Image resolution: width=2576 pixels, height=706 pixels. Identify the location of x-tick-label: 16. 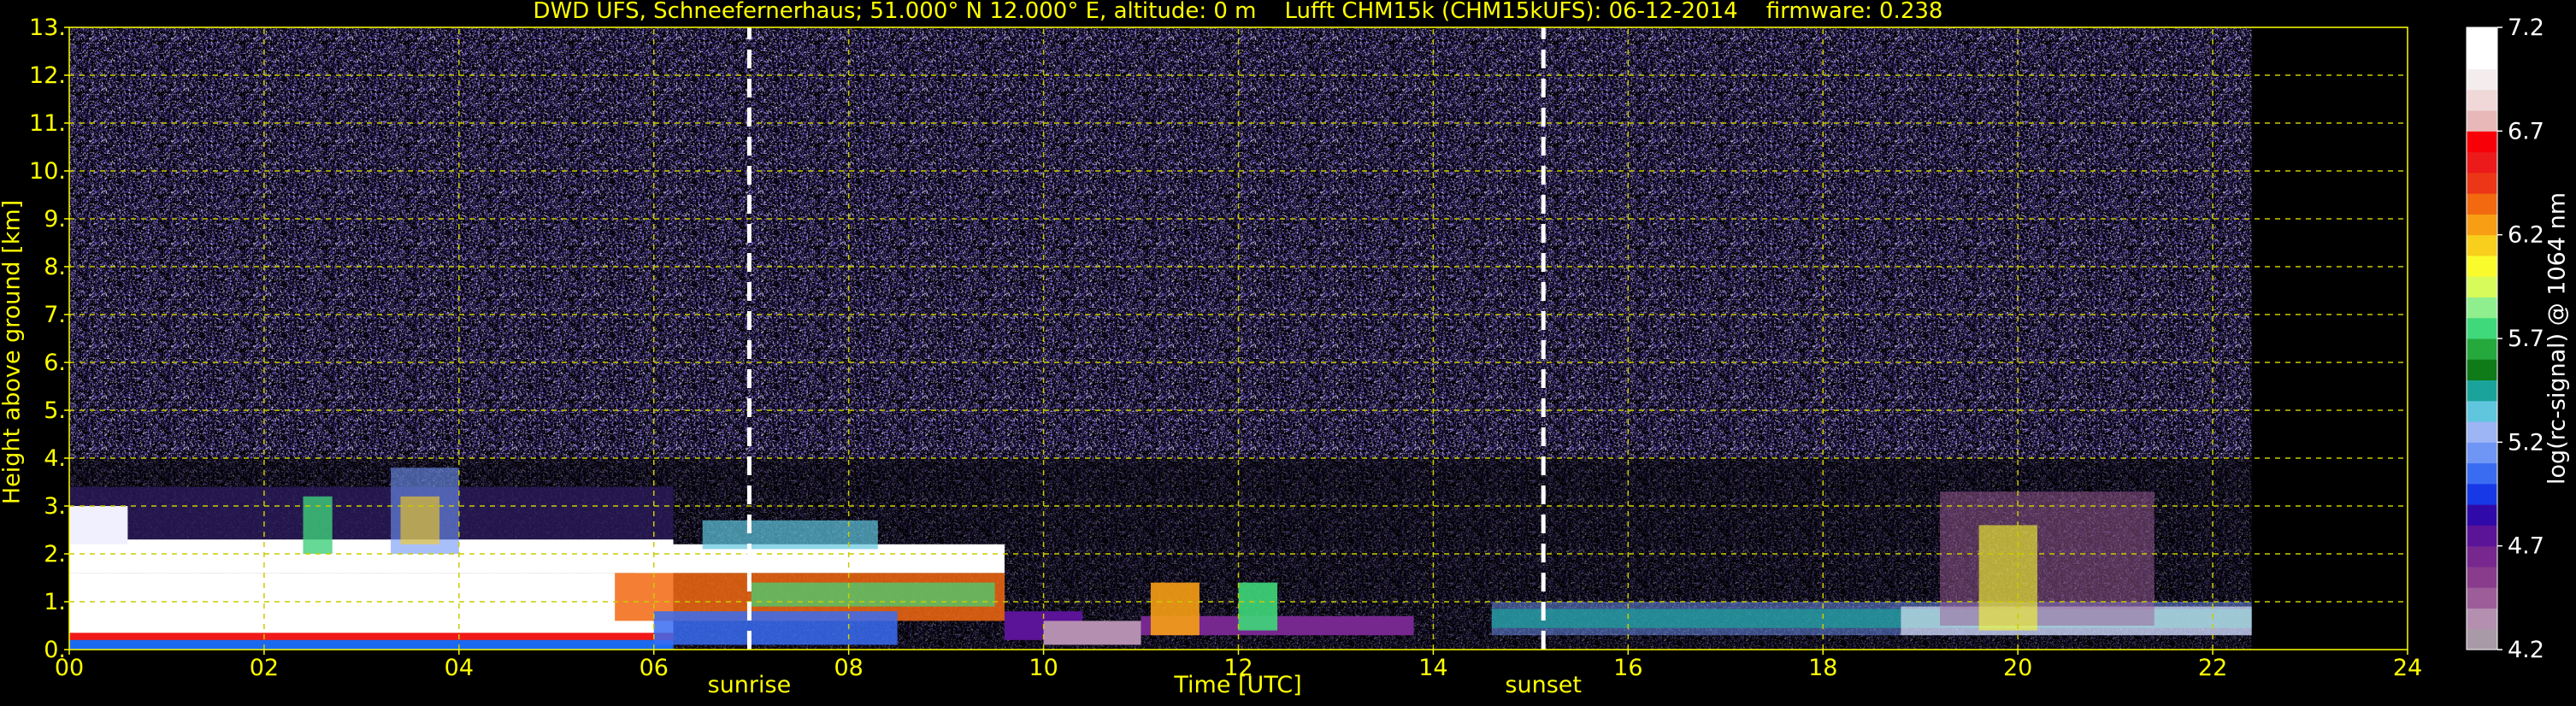
(1627, 668).